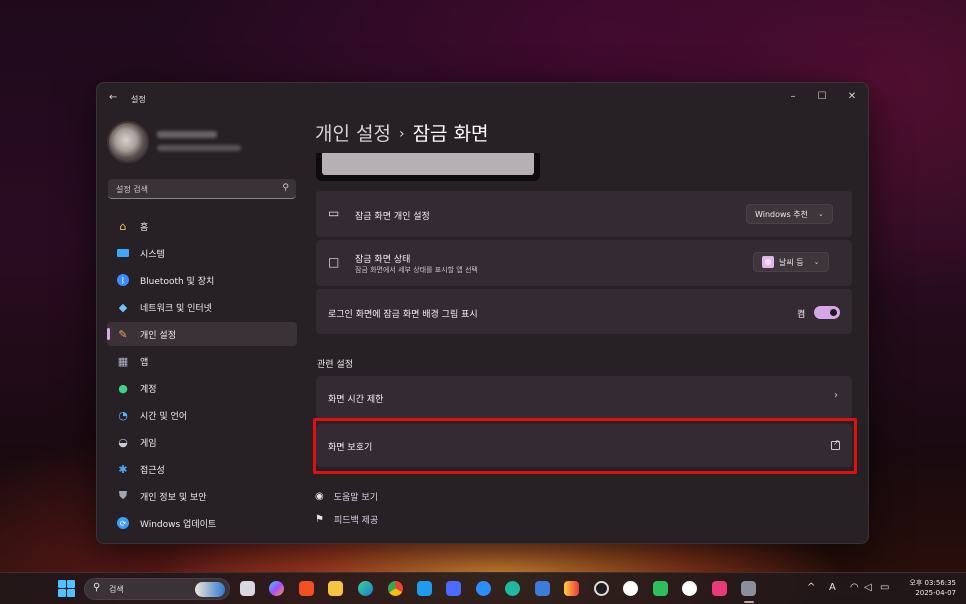  I want to click on sidebar-item-label: 앱, so click(144, 362).